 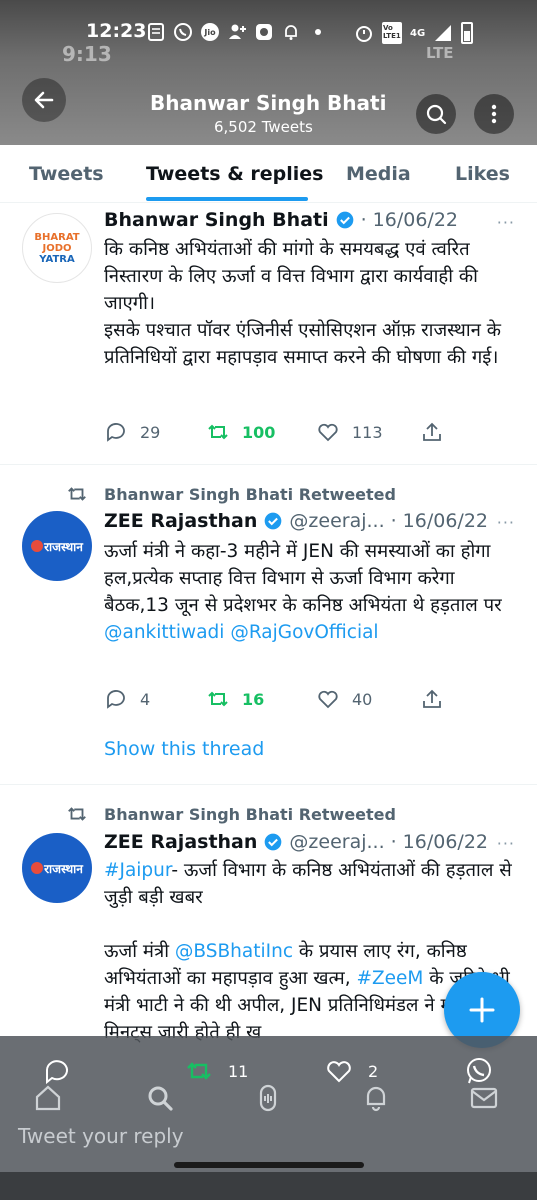 What do you see at coordinates (139, 951) in the screenshot?
I see `tweet-text-part: ऊर्जा मंत्री` at bounding box center [139, 951].